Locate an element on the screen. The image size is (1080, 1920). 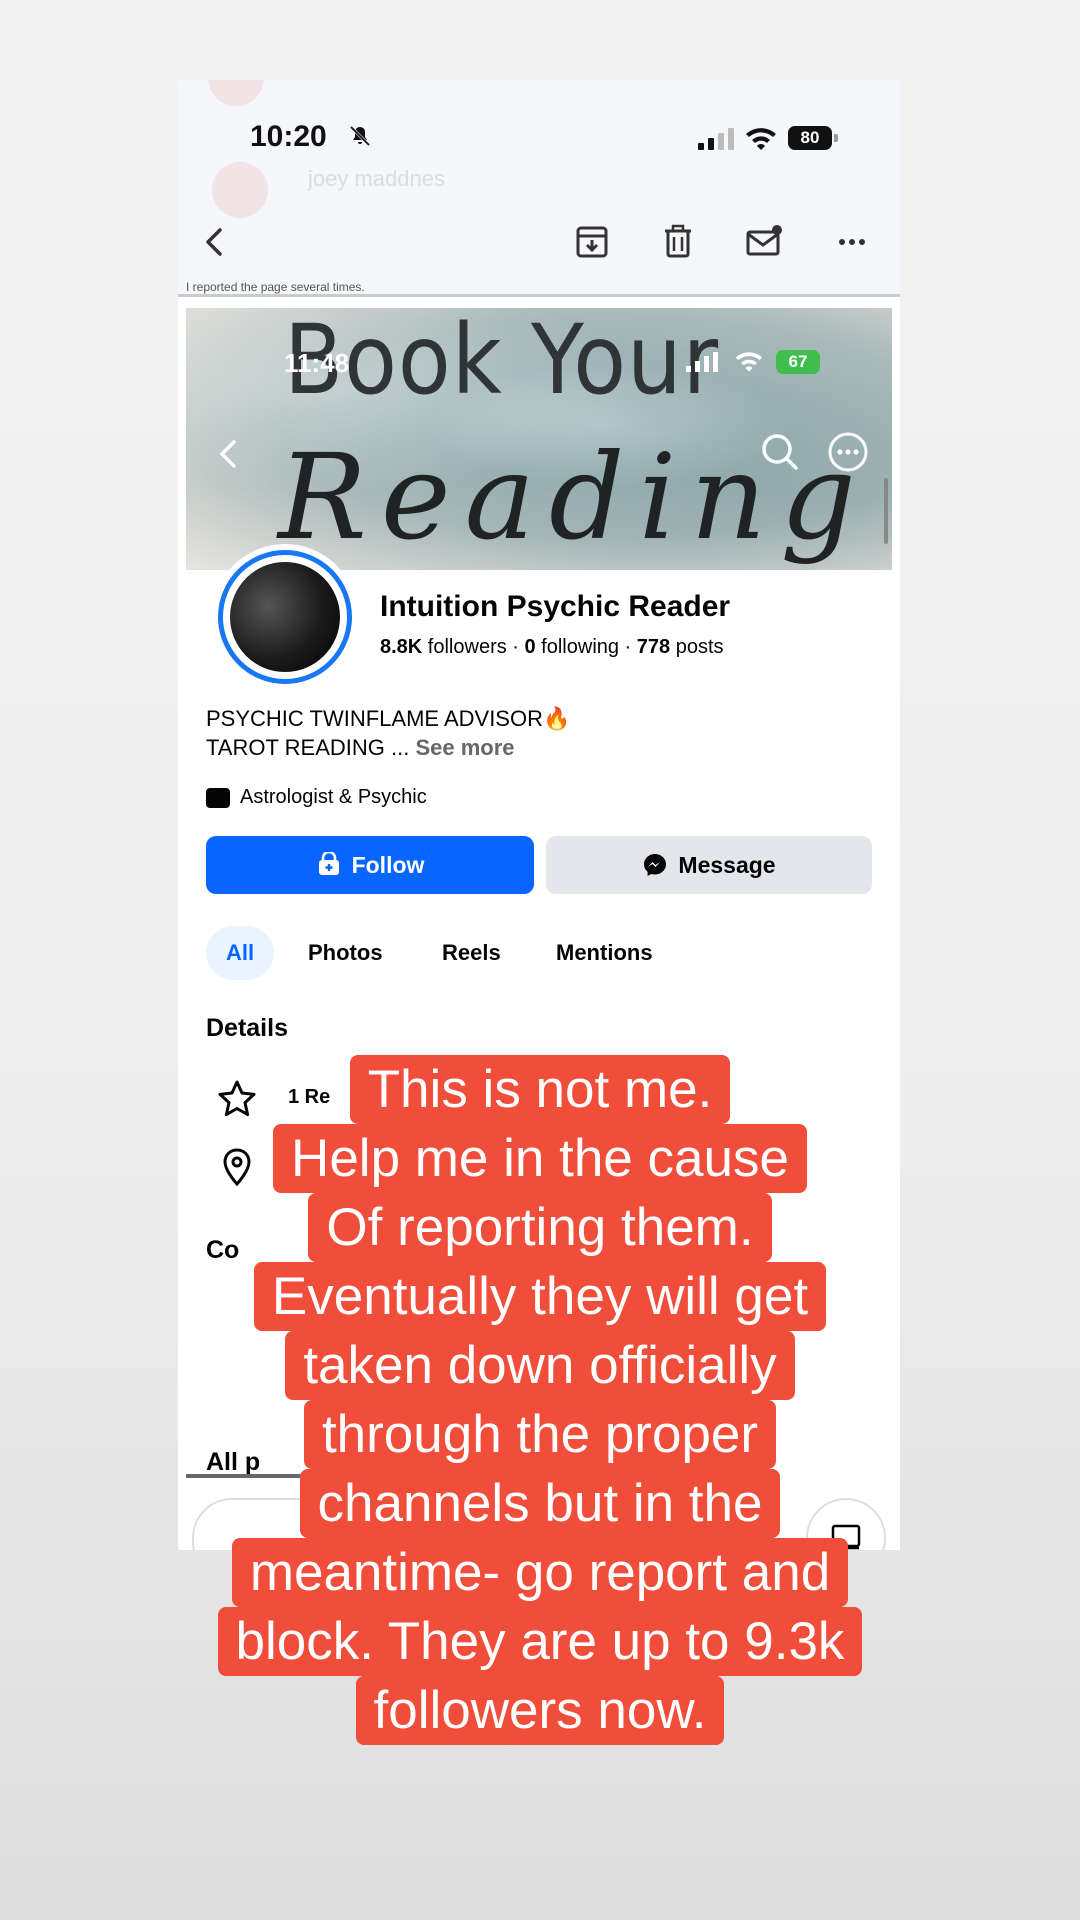
bio-line-1: PSYCHIC TWINFLAME ADVISOR is located at coordinates (374, 718).